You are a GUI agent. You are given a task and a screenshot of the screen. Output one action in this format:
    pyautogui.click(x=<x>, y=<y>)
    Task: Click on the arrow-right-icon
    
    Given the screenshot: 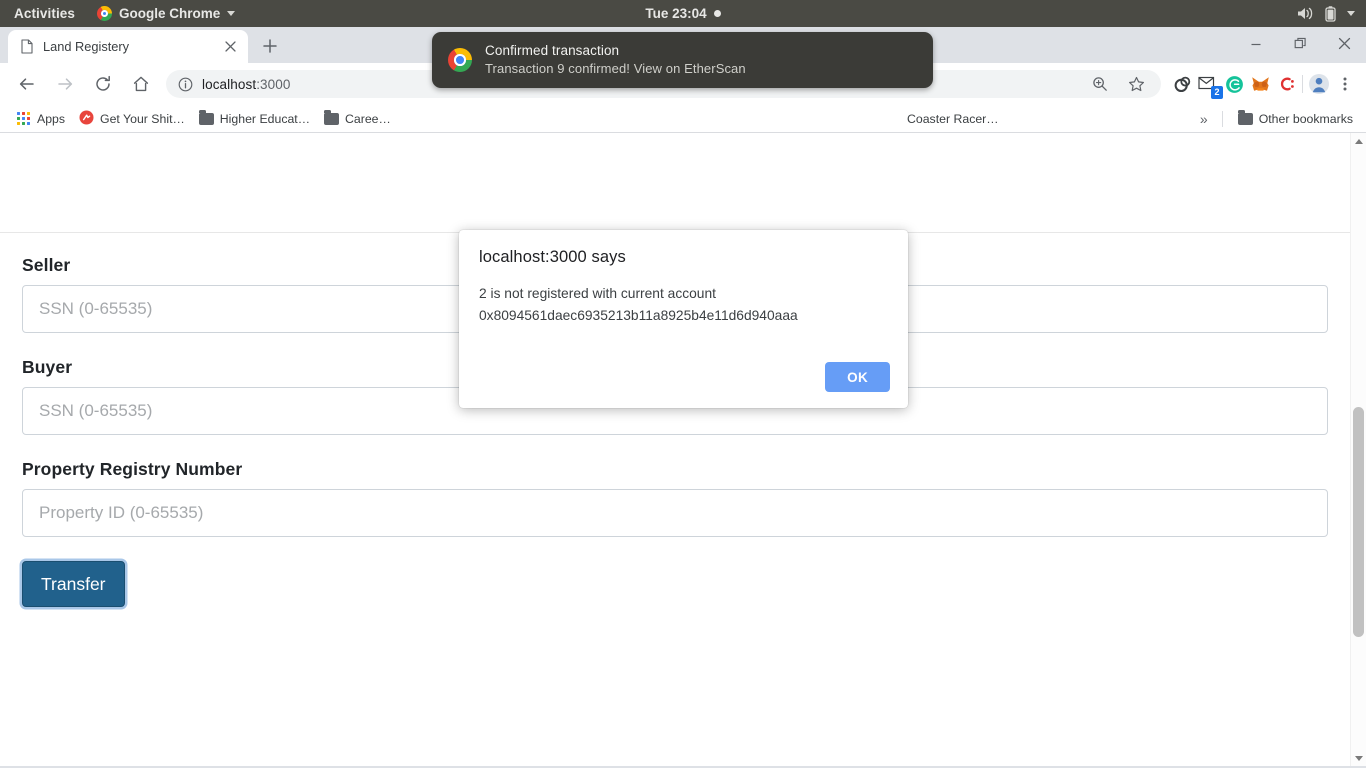 What is the action you would take?
    pyautogui.click(x=65, y=84)
    